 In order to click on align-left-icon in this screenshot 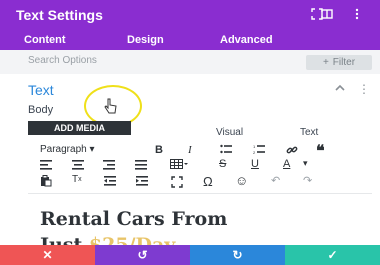, I will do `click(46, 165)`.